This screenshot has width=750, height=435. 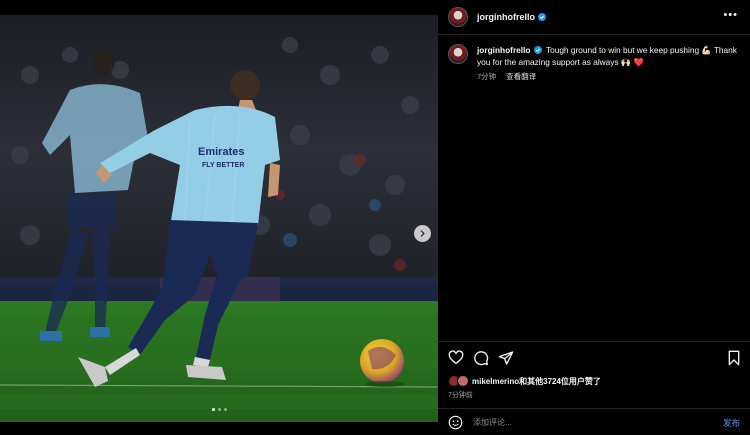 I want to click on caption-username: jorginhofrello, so click(x=503, y=50).